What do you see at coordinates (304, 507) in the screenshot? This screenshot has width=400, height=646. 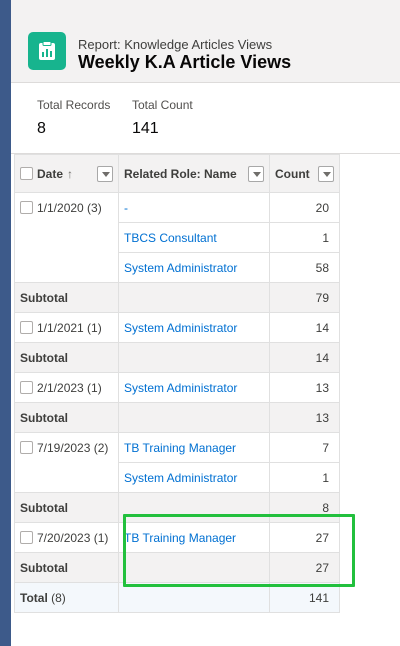 I see `subtotal-value: 8` at bounding box center [304, 507].